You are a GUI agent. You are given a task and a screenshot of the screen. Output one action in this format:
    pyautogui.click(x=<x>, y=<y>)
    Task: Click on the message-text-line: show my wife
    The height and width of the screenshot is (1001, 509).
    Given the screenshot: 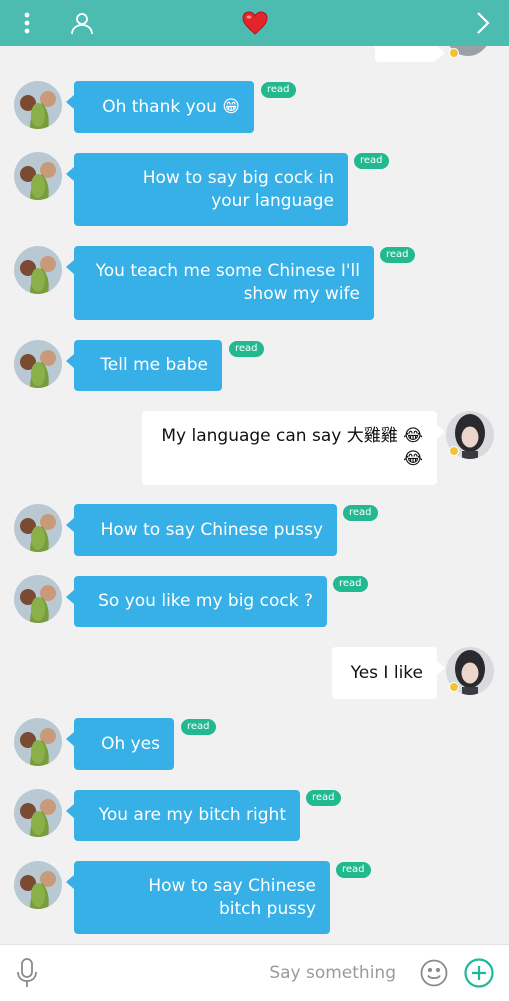 What is the action you would take?
    pyautogui.click(x=301, y=294)
    